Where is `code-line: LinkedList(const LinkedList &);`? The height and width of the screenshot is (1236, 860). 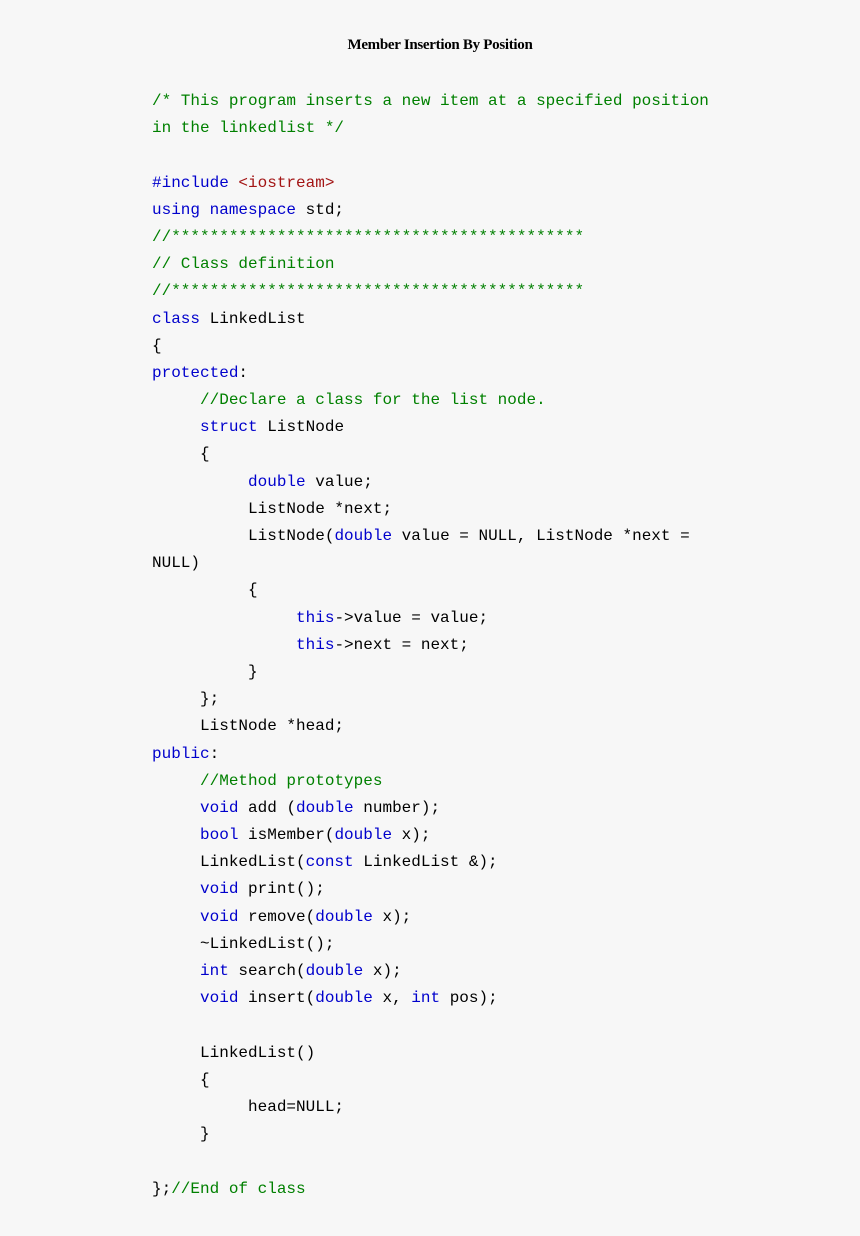 code-line: LinkedList(const LinkedList &); is located at coordinates (430, 862).